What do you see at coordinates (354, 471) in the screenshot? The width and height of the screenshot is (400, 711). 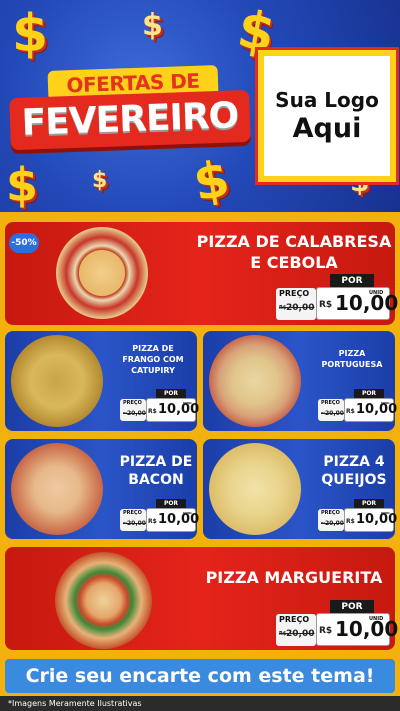 I see `product-name: PIZZA 4 QUEIJOS` at bounding box center [354, 471].